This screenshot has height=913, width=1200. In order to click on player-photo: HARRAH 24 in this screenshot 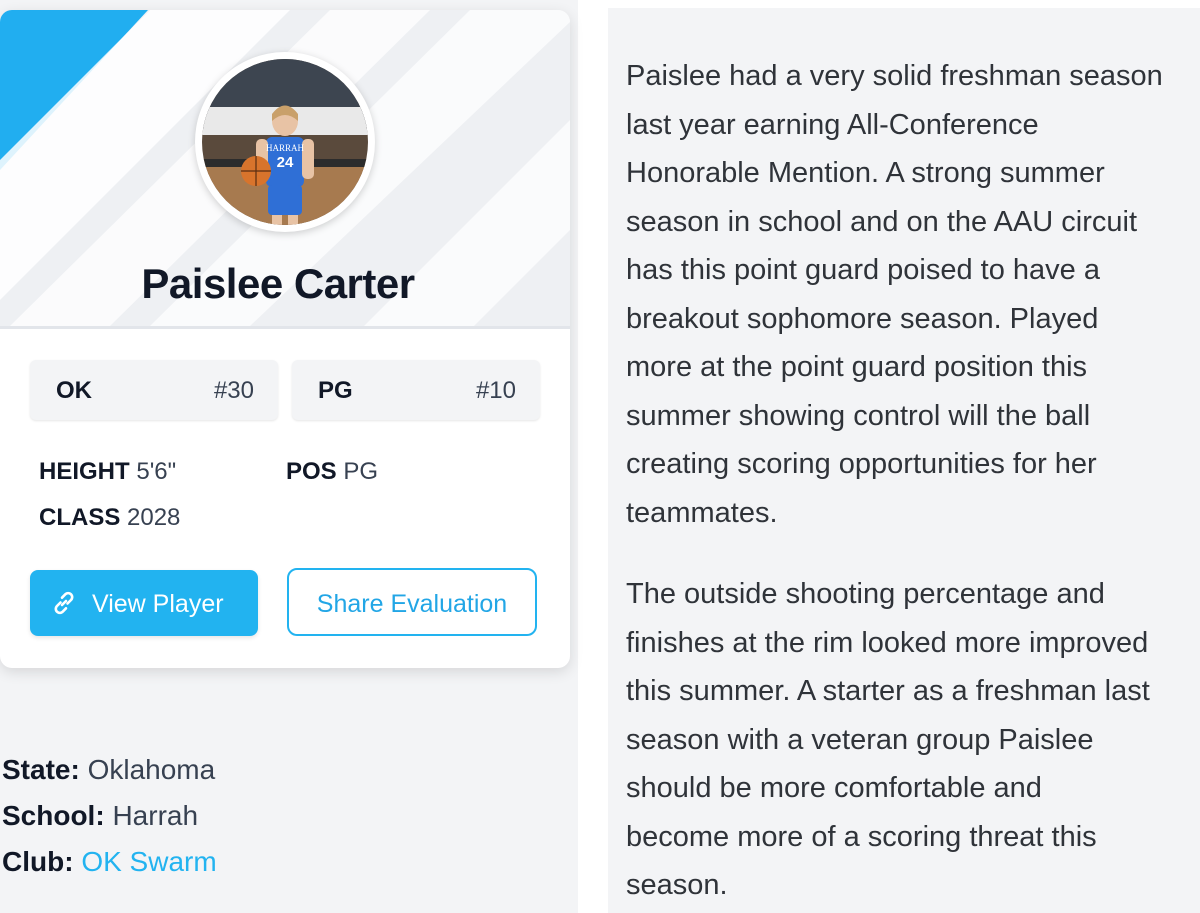, I will do `click(285, 142)`.